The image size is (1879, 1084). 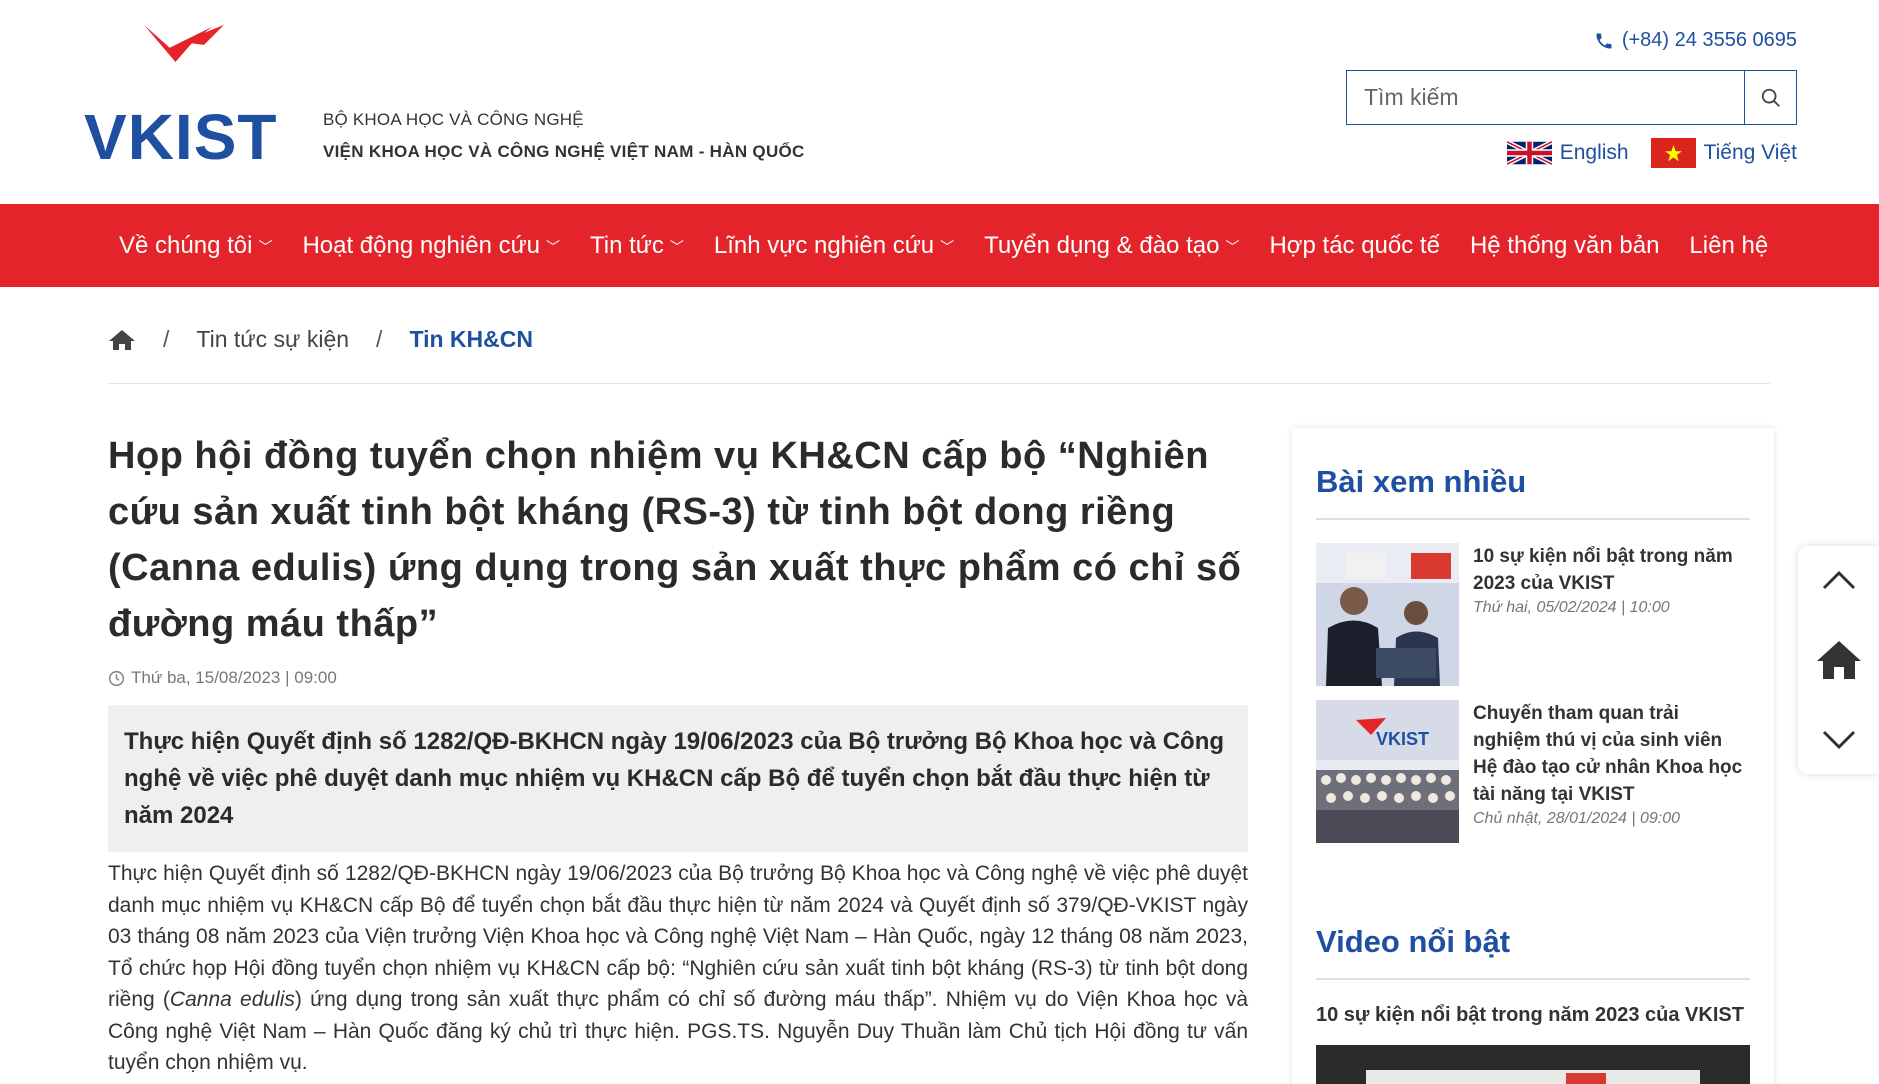 What do you see at coordinates (234, 677) in the screenshot?
I see `article-date: Thứ ba, 15/08/2023 | 09:00` at bounding box center [234, 677].